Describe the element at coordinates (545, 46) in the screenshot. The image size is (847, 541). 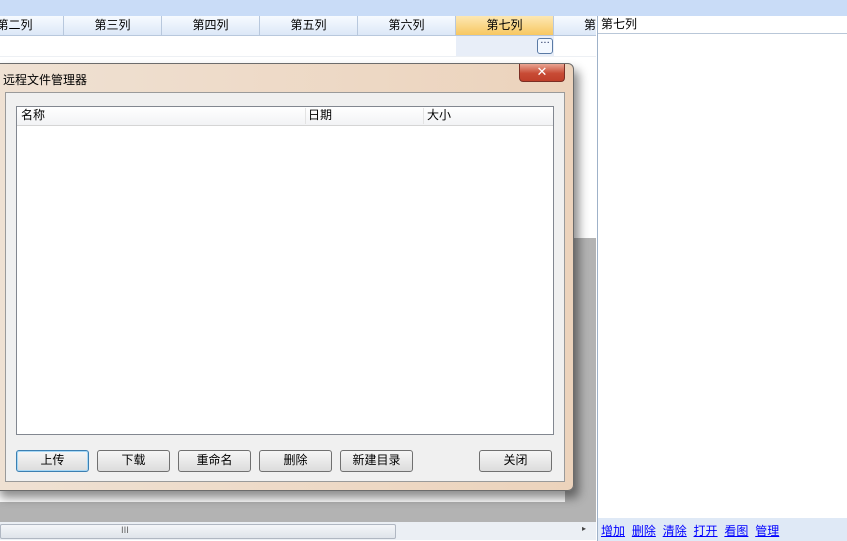
I see `cell-ellipsis-button: ···` at that location.